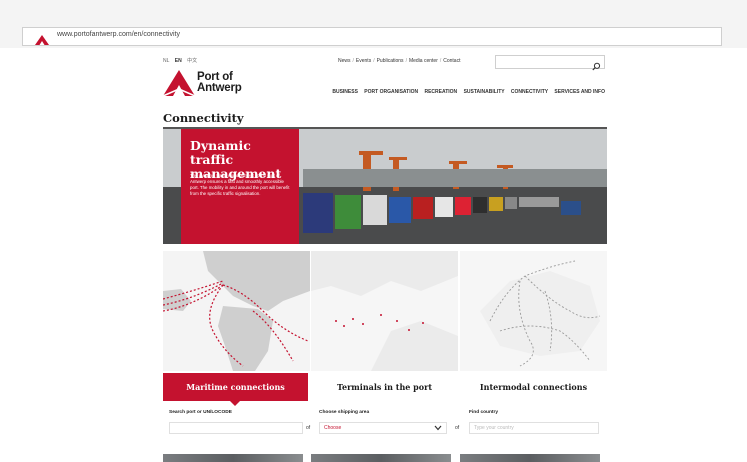  Describe the element at coordinates (484, 92) in the screenshot. I see `nav-sustainability: SUSTAINABILITY` at that location.